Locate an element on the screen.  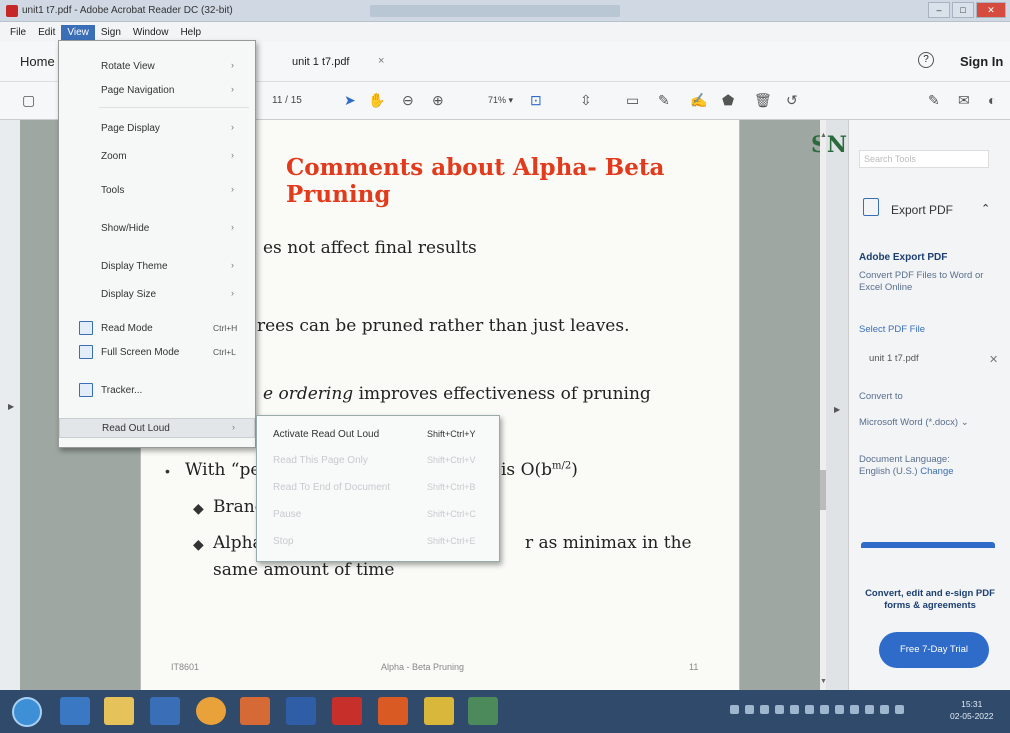
menu-item-show-hide: Show/Hide › is located at coordinates (157, 229).